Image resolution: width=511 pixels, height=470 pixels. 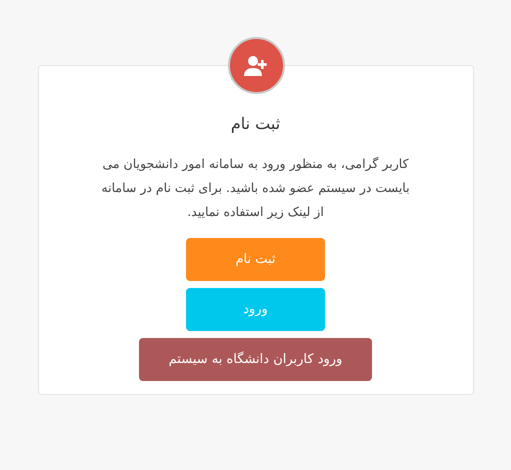 What do you see at coordinates (255, 359) in the screenshot?
I see `action-button: ورود کاربران دانشگاه به سیستم` at bounding box center [255, 359].